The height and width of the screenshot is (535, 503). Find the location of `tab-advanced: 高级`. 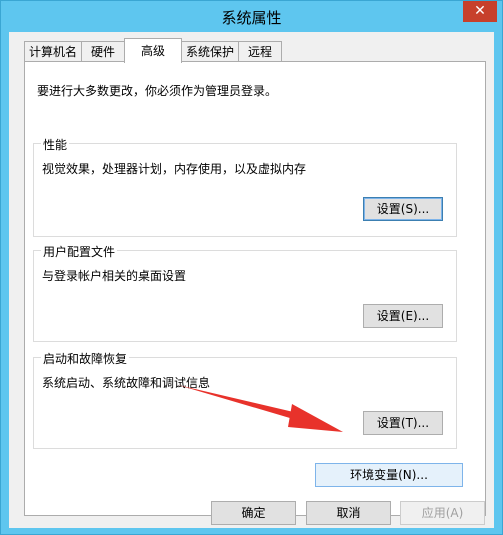

tab-advanced: 高级 is located at coordinates (153, 50).